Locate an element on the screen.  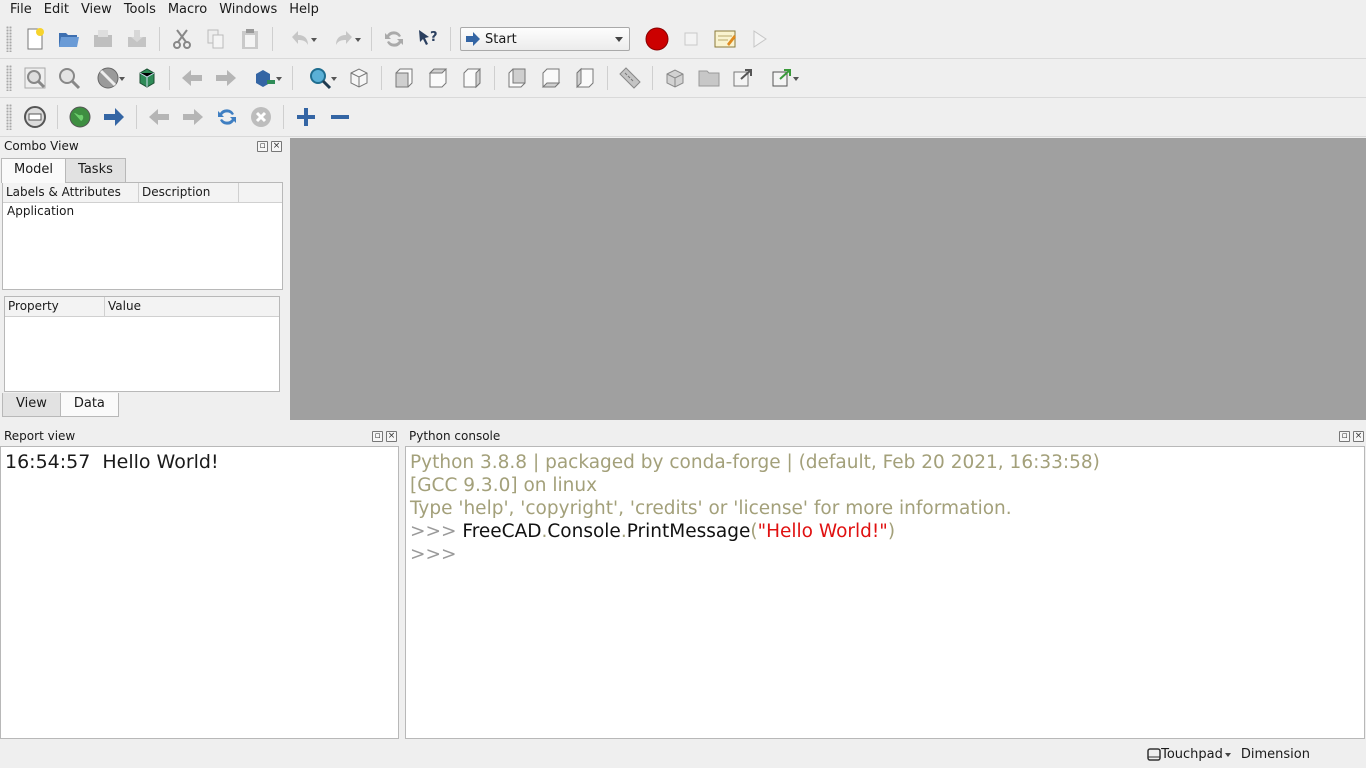
dock-buttons: ▫ × is located at coordinates (1351, 436).